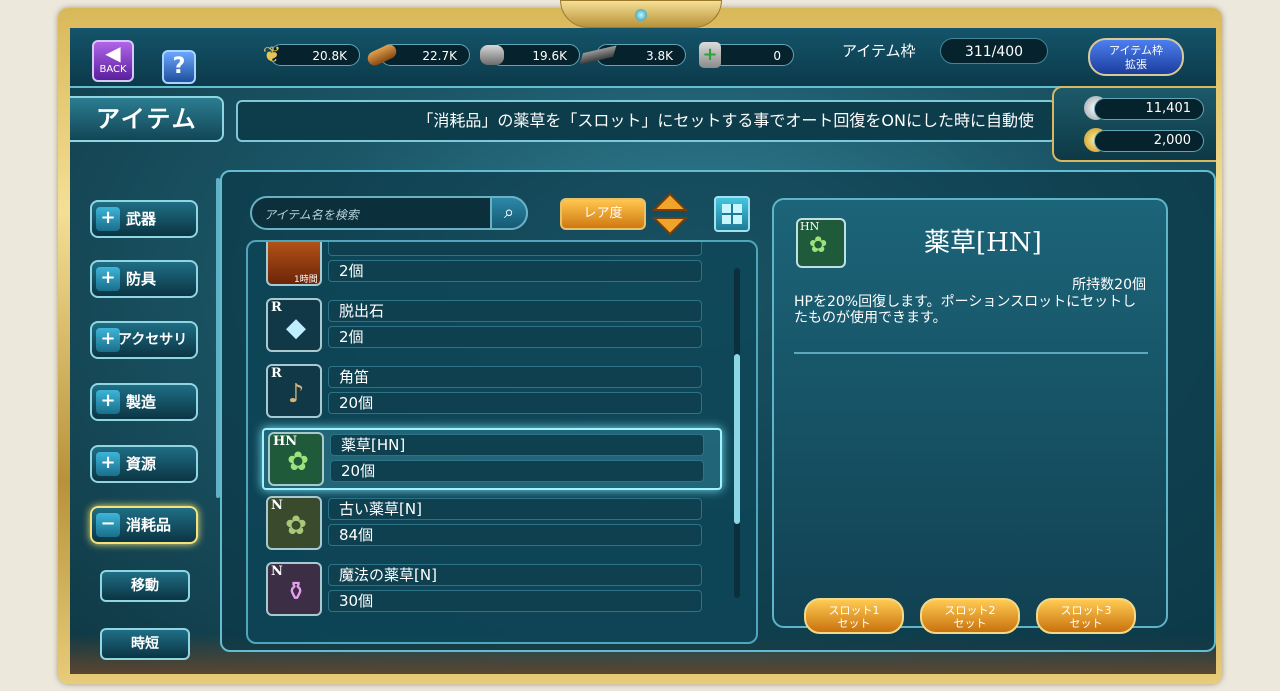  Describe the element at coordinates (515, 377) in the screenshot. I see `item-name: 角笛` at that location.